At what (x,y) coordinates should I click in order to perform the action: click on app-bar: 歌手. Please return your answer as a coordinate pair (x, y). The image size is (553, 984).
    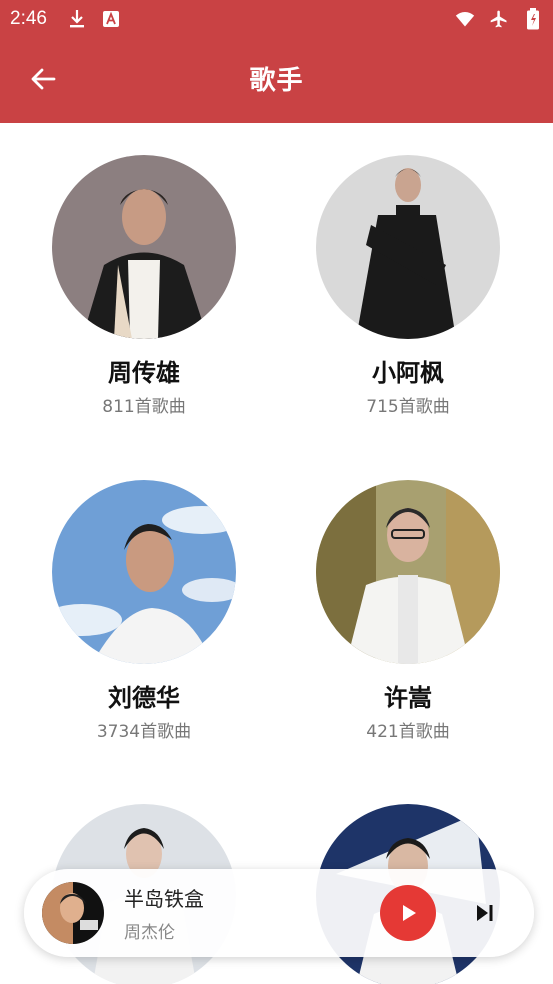
    Looking at the image, I should click on (276, 80).